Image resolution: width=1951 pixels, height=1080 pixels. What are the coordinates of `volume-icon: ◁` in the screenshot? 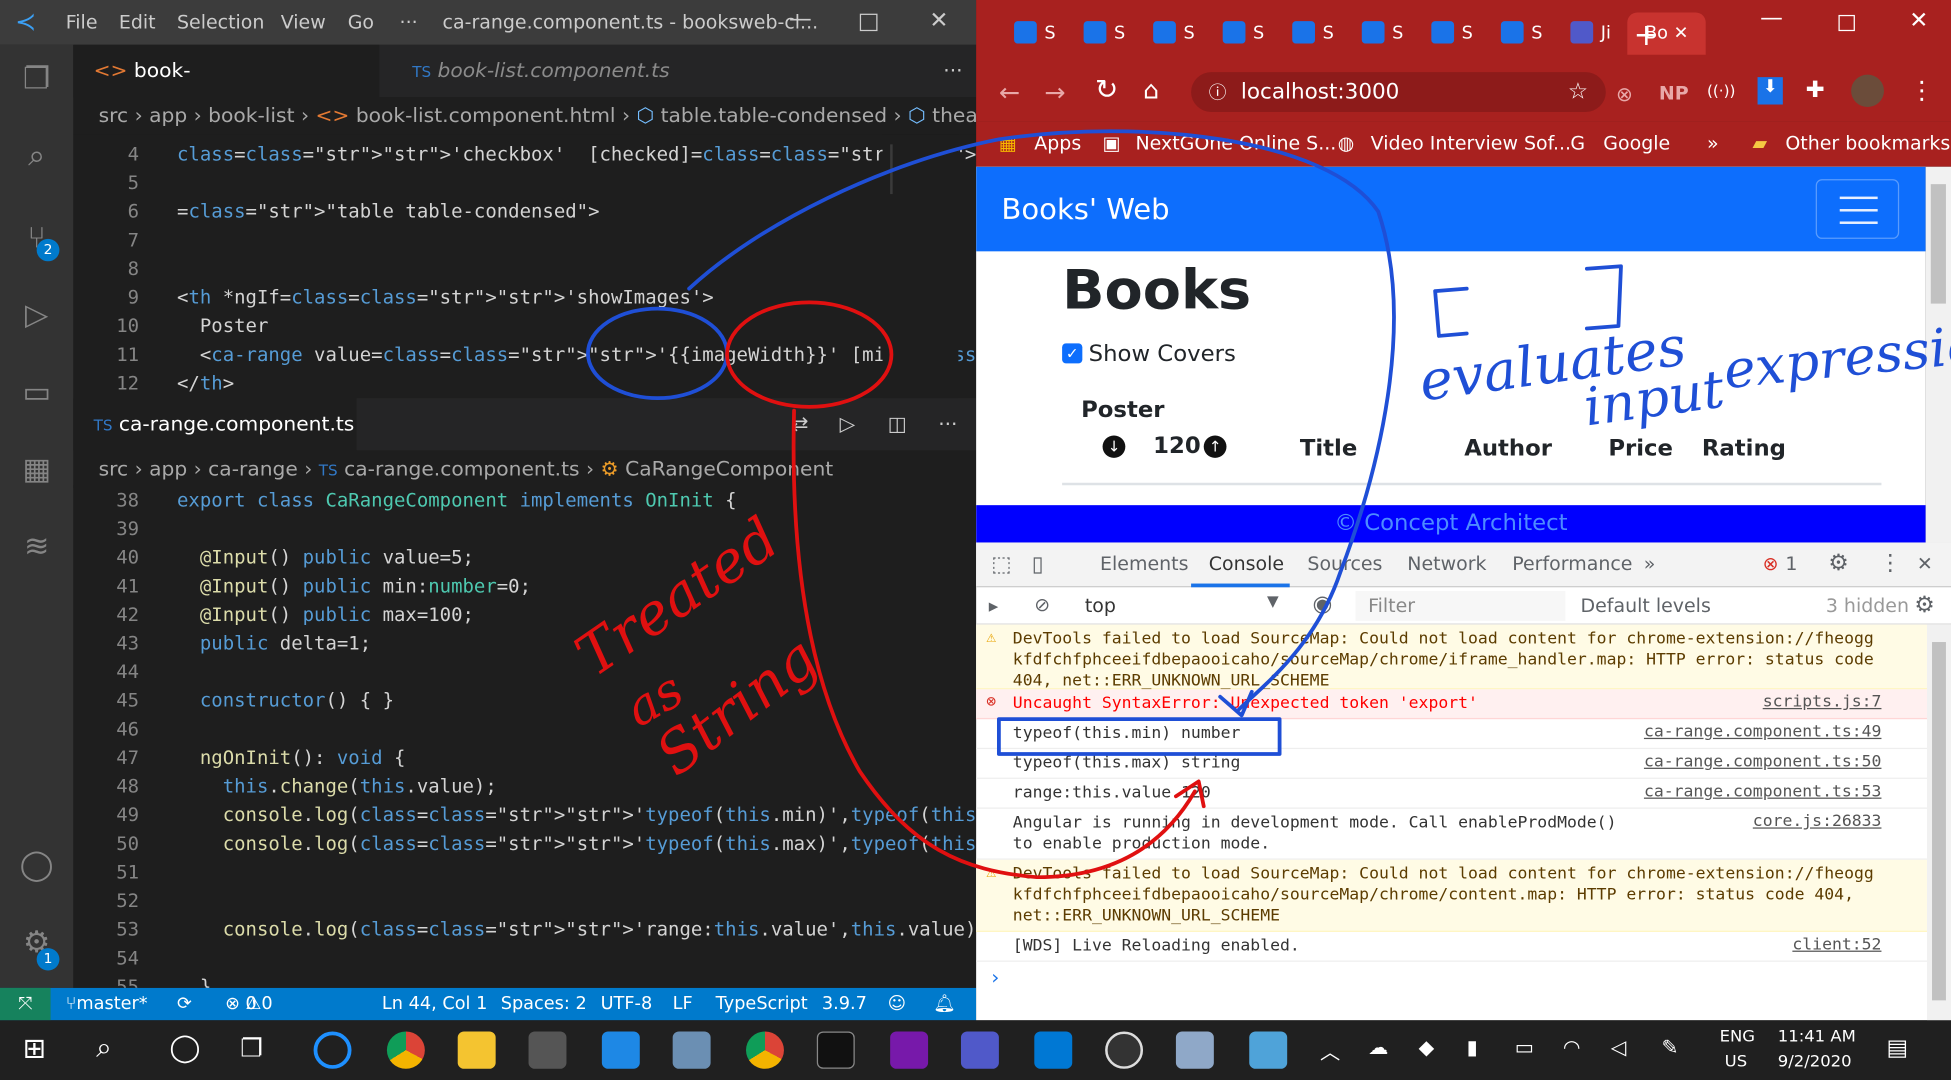 It's located at (1619, 1047).